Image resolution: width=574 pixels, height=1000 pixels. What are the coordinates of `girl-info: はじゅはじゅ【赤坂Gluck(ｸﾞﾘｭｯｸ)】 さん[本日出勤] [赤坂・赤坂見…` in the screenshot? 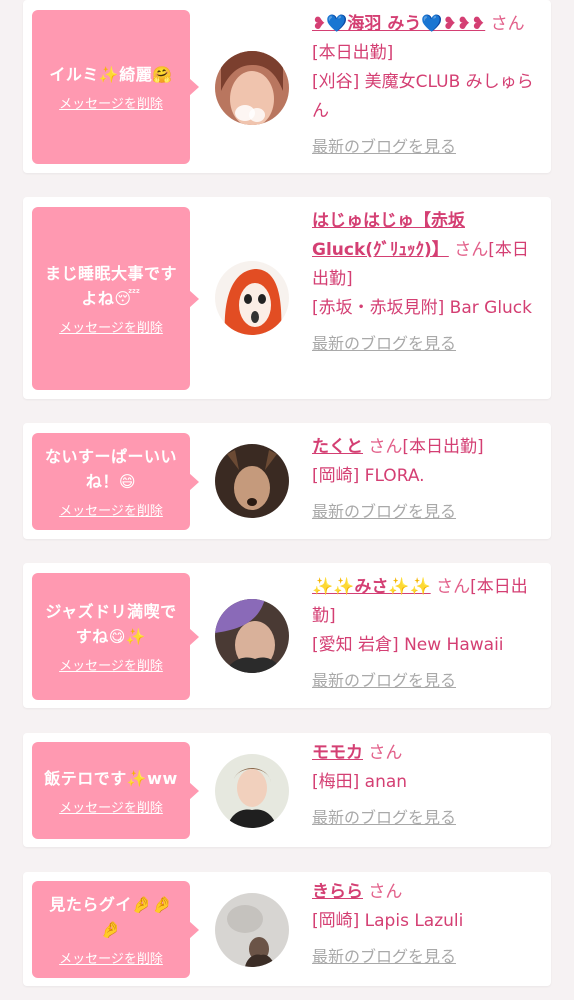 It's located at (426, 283).